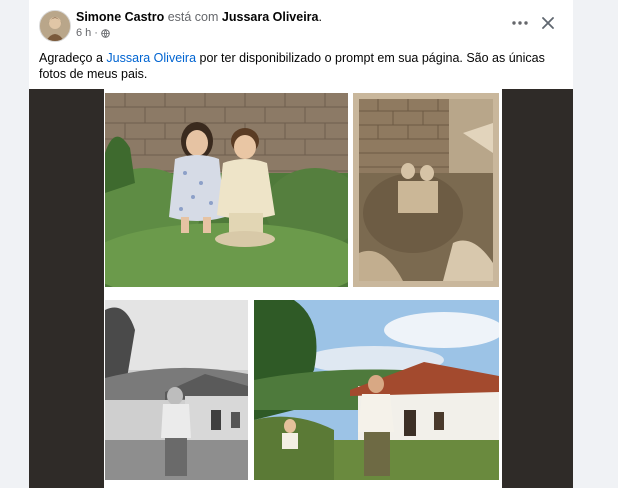  I want to click on tagged-user: Jussara Oliveira, so click(270, 17).